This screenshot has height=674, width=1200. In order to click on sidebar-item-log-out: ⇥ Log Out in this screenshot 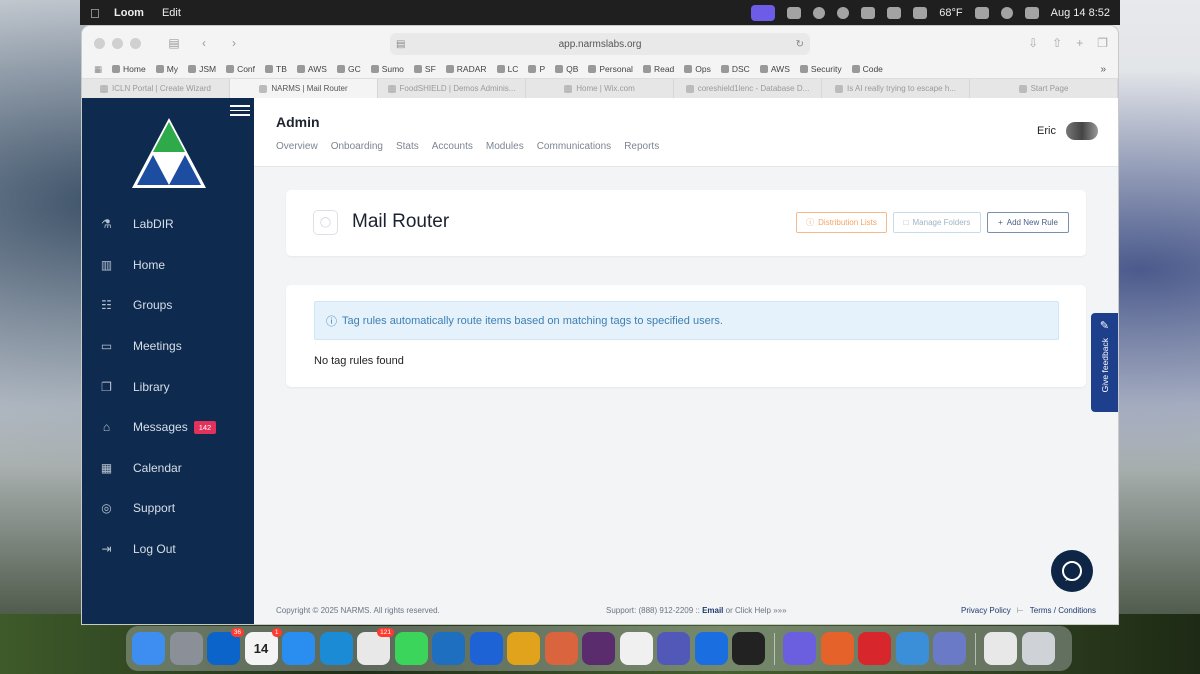, I will do `click(168, 549)`.